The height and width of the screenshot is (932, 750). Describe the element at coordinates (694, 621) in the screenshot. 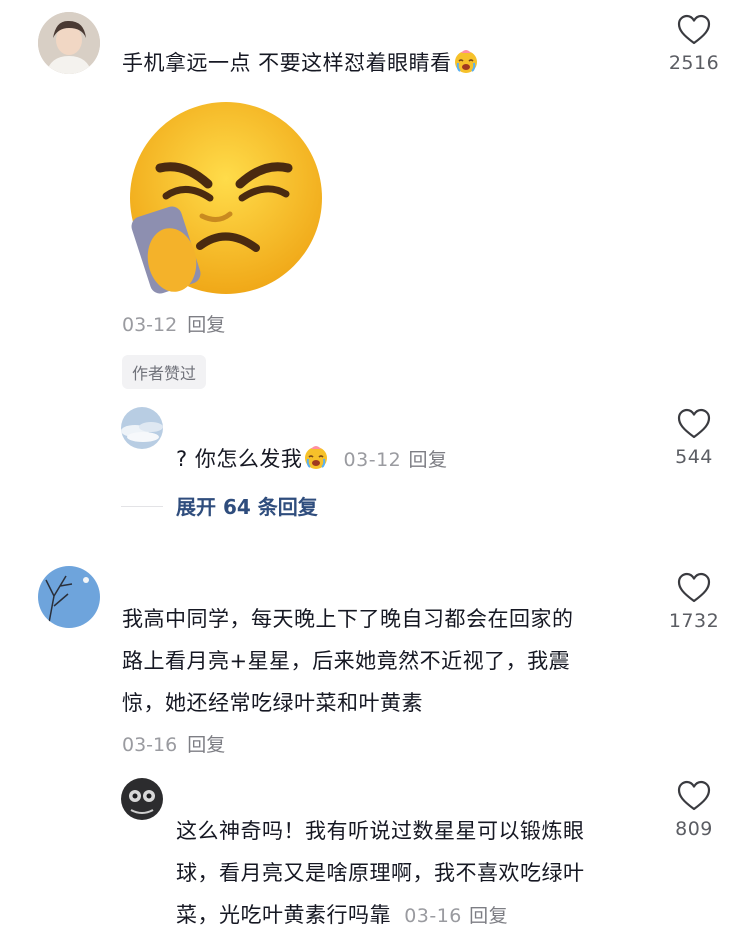

I see `like-count: 1732` at that location.